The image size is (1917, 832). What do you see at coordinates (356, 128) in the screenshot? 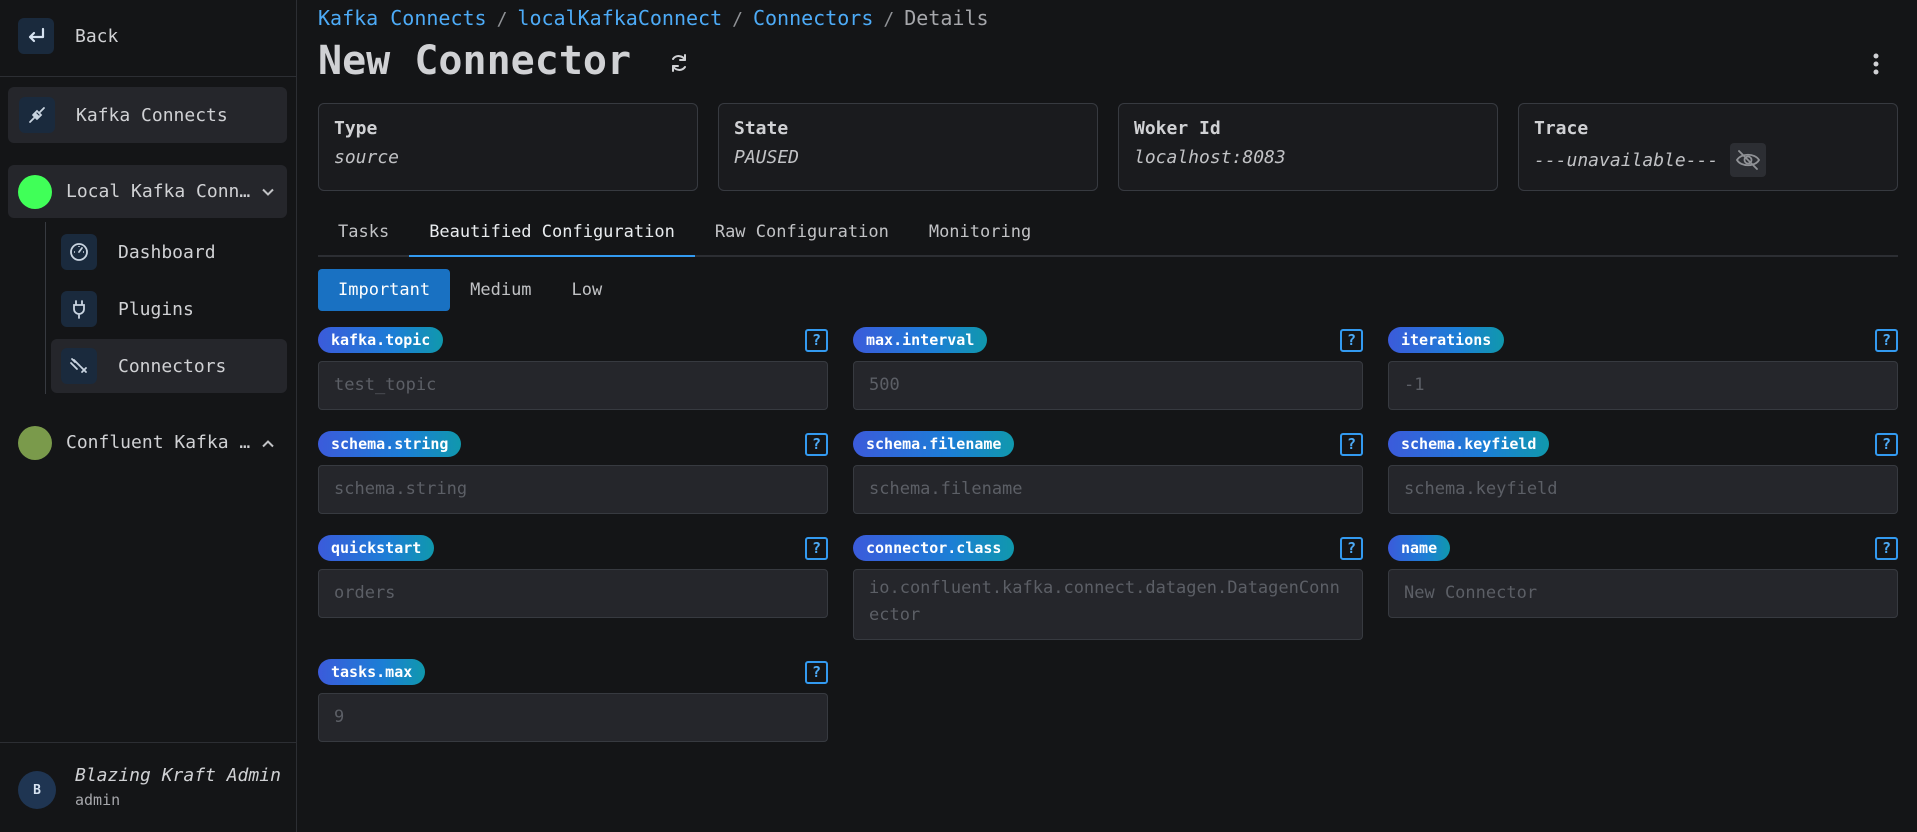
I see `card-label: Type` at bounding box center [356, 128].